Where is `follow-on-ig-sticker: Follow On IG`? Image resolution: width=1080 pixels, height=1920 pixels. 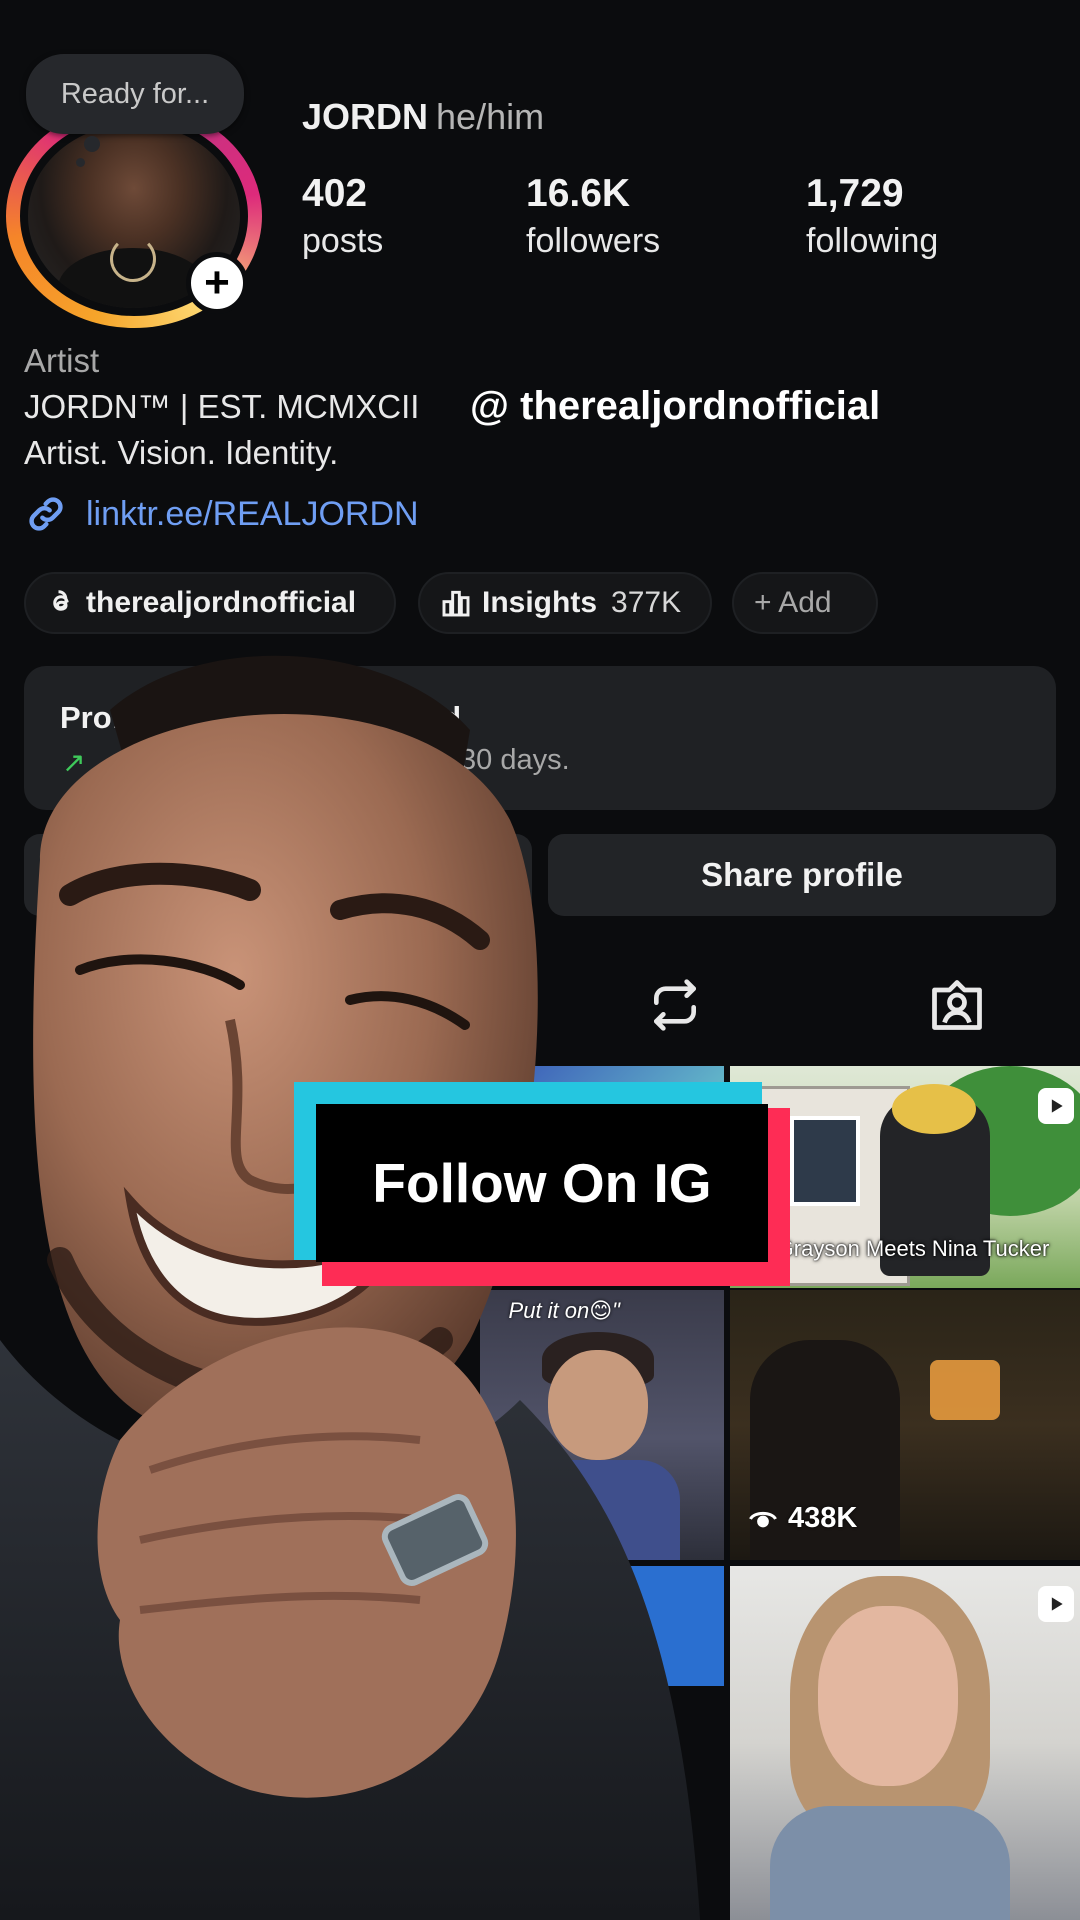
follow-on-ig-sticker: Follow On IG is located at coordinates (542, 1183).